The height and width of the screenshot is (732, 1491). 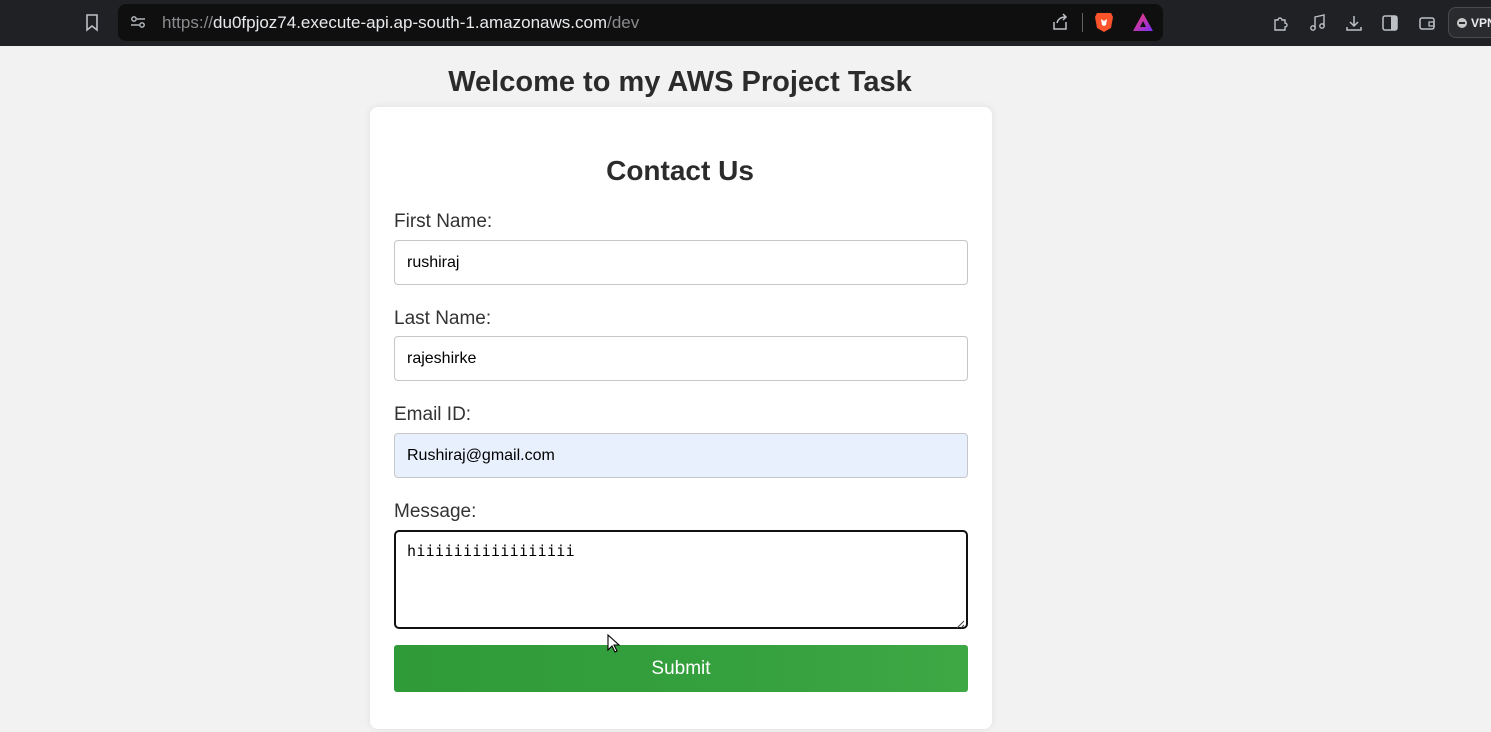 I want to click on vpn-button: VPN, so click(x=1469, y=22).